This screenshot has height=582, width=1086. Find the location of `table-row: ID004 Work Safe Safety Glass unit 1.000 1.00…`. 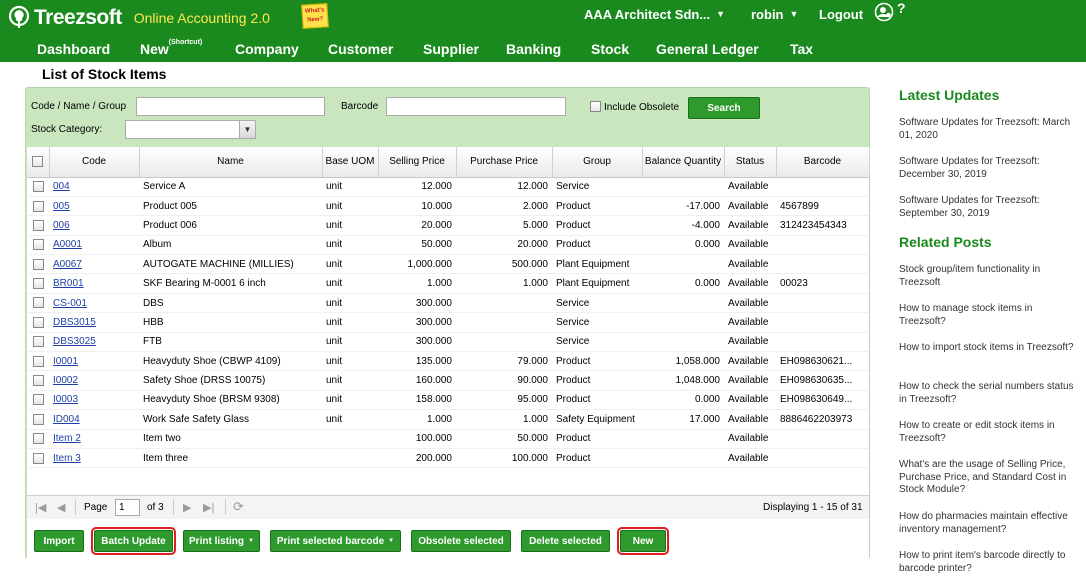

table-row: ID004 Work Safe Safety Glass unit 1.000 1.00… is located at coordinates (448, 419).